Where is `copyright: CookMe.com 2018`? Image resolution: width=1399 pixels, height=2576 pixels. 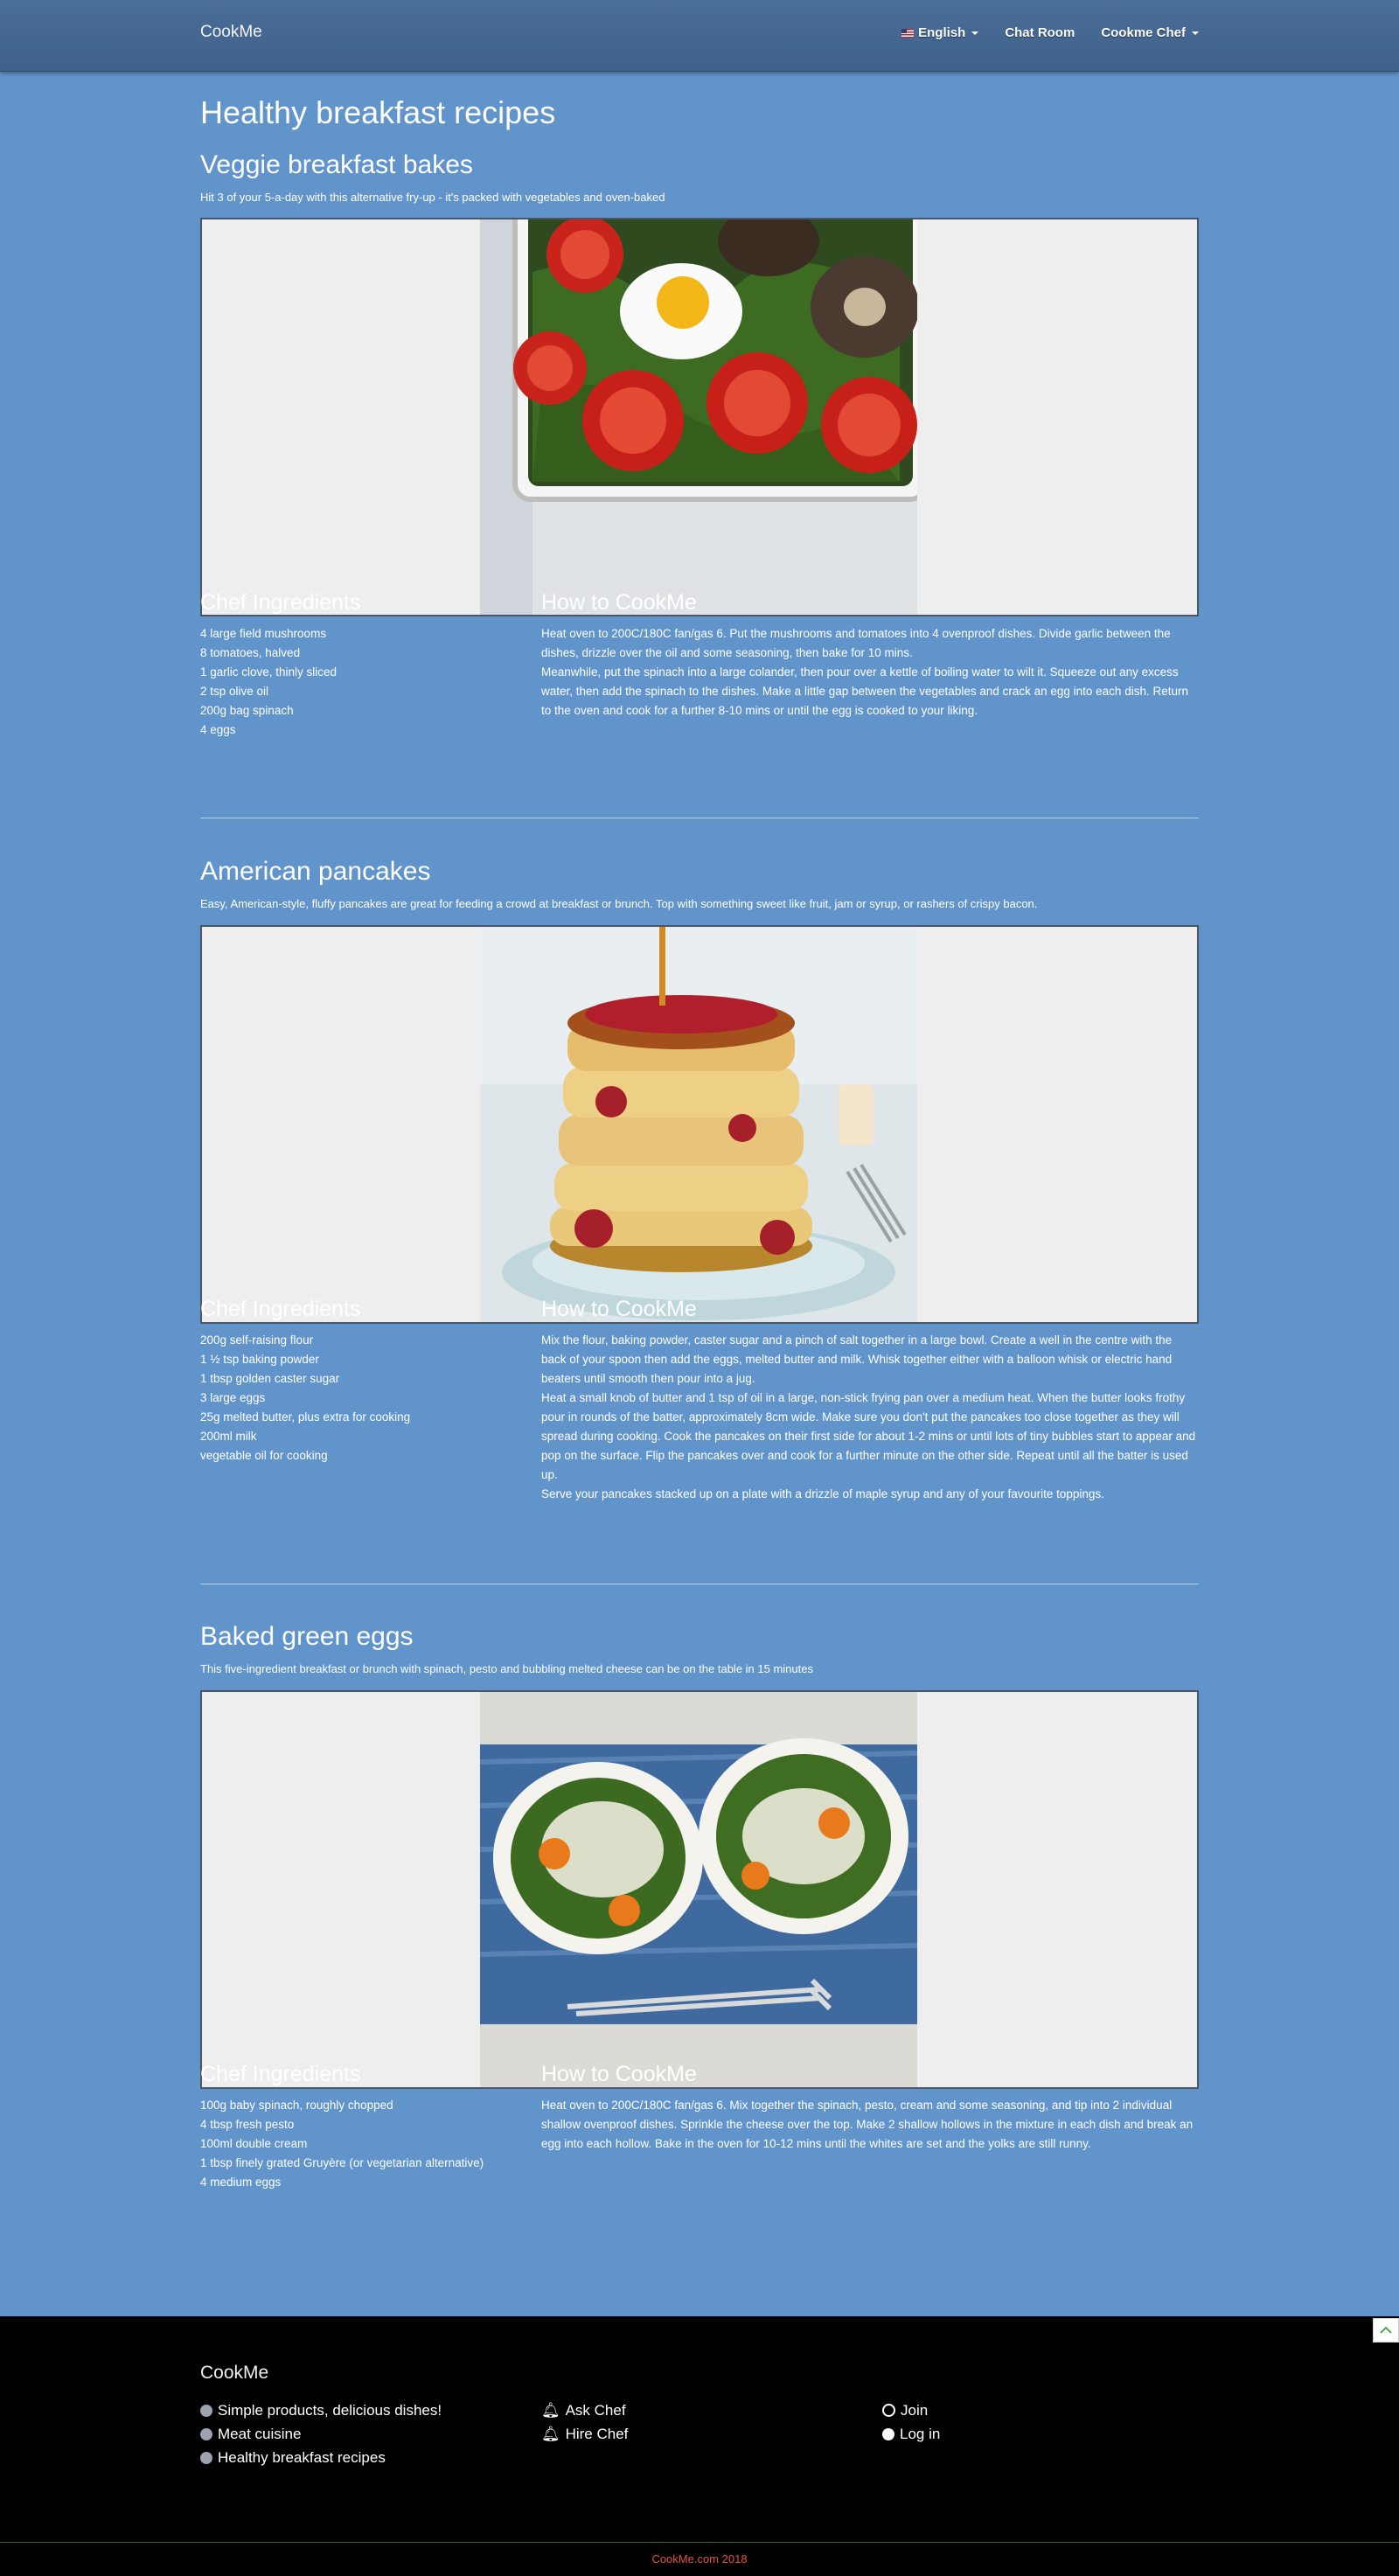 copyright: CookMe.com 2018 is located at coordinates (699, 2559).